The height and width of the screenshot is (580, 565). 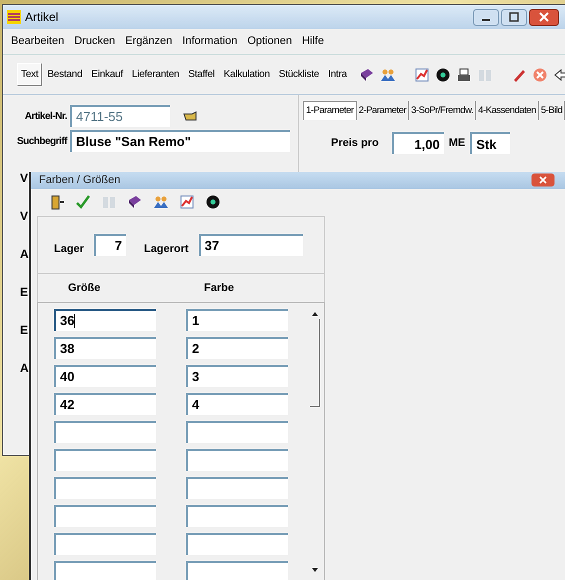 I want to click on exit-door-icon, so click(x=57, y=202).